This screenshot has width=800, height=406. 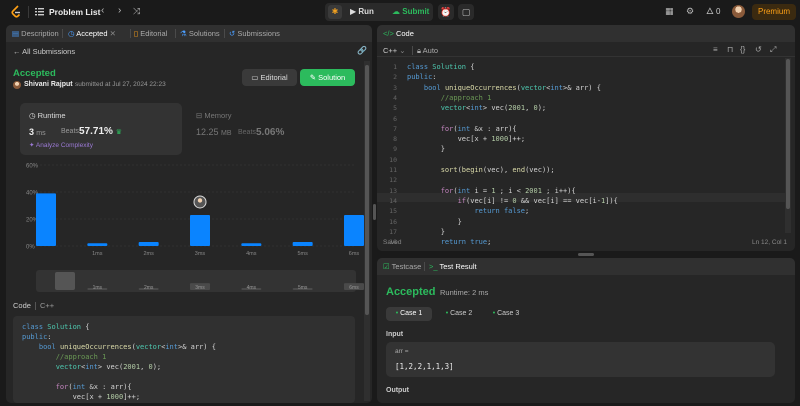 What do you see at coordinates (466, 242) in the screenshot?
I see `editor-code-line: return true;` at bounding box center [466, 242].